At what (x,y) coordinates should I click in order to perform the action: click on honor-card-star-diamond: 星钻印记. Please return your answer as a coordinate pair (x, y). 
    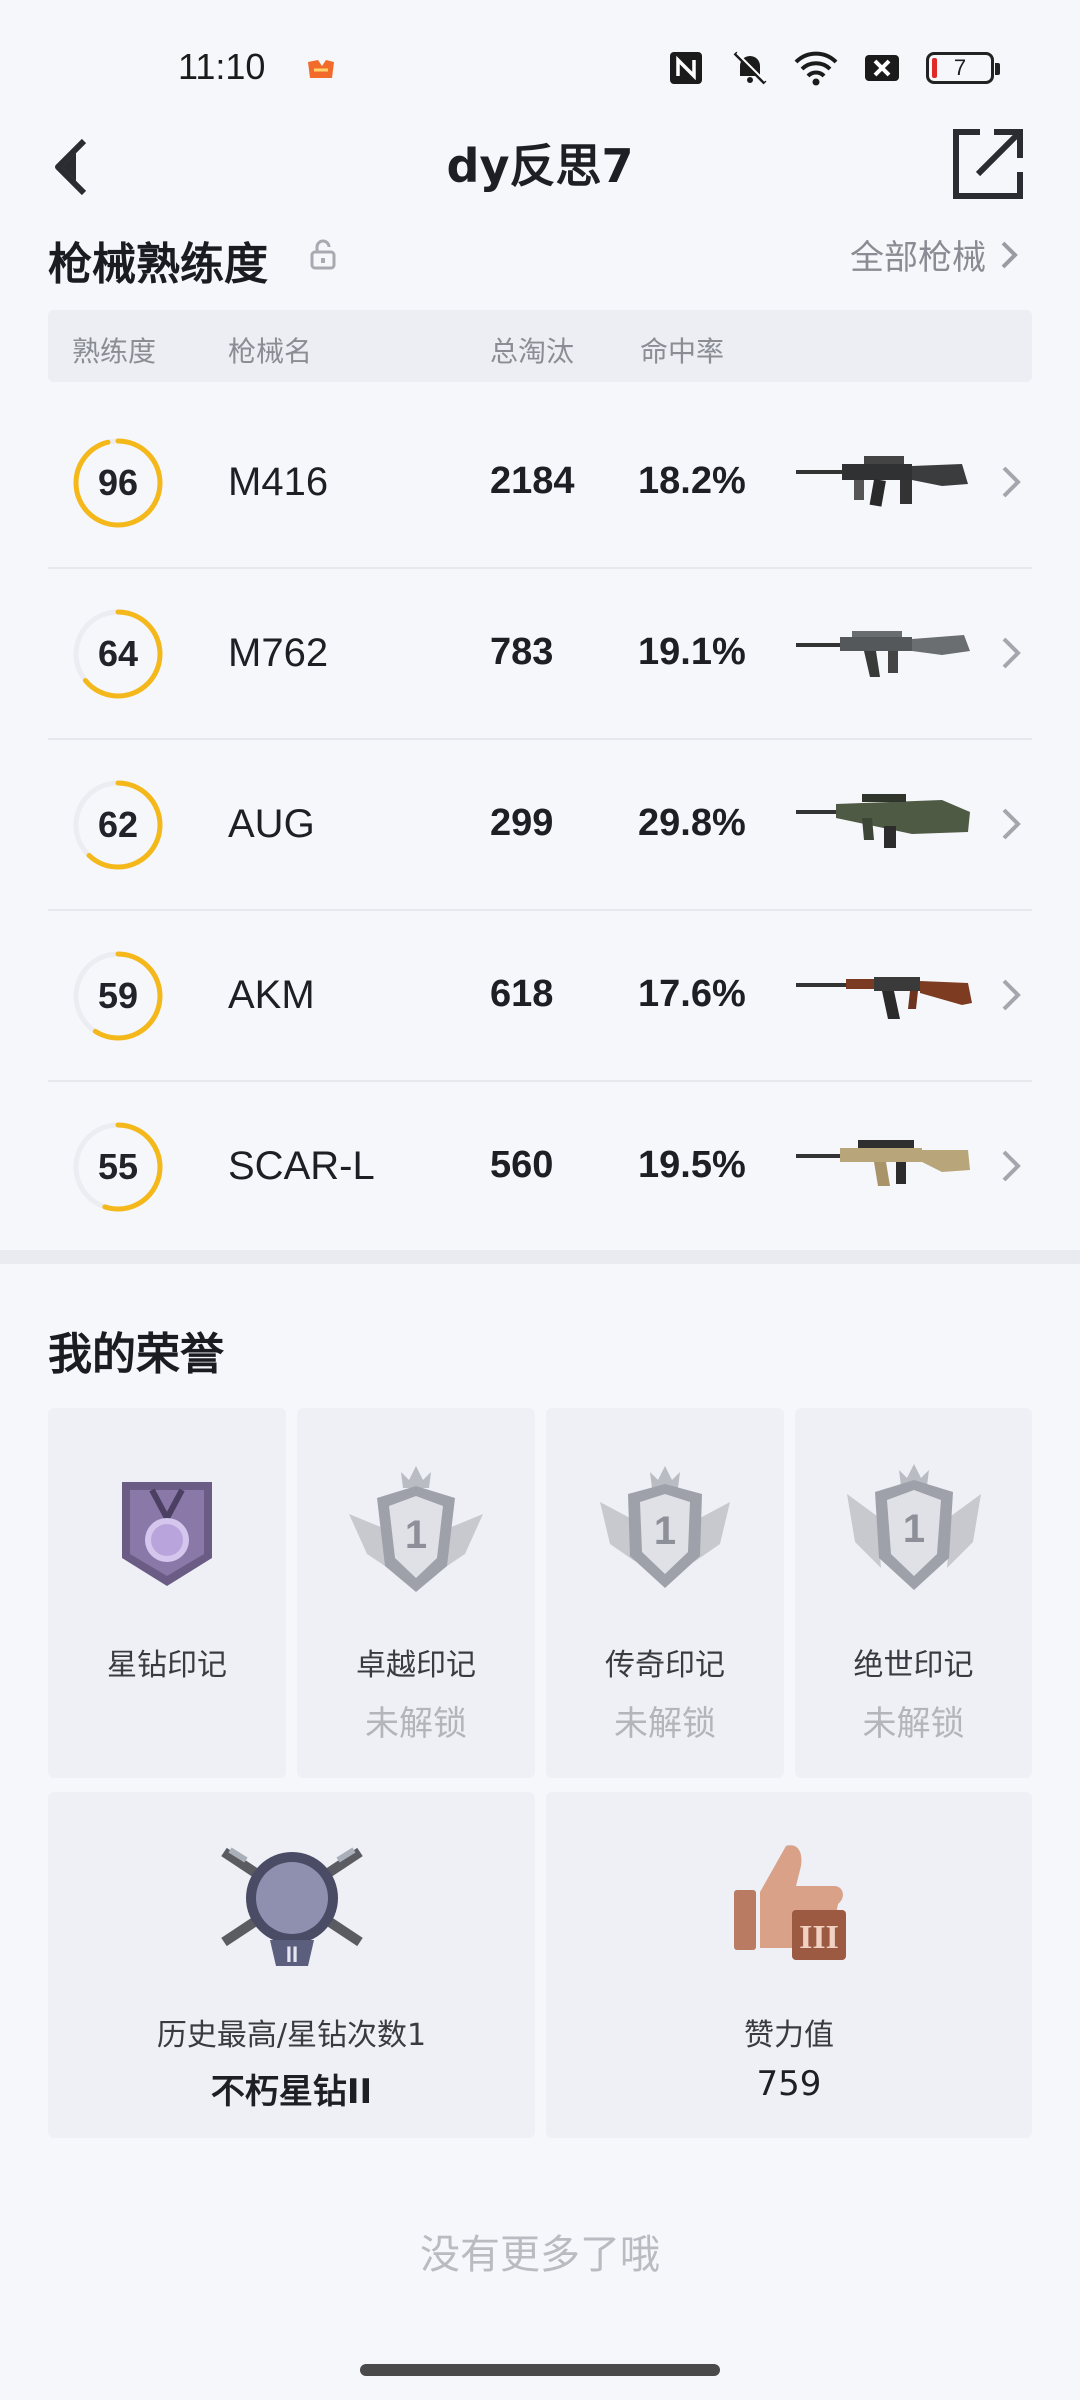
    Looking at the image, I should click on (167, 1593).